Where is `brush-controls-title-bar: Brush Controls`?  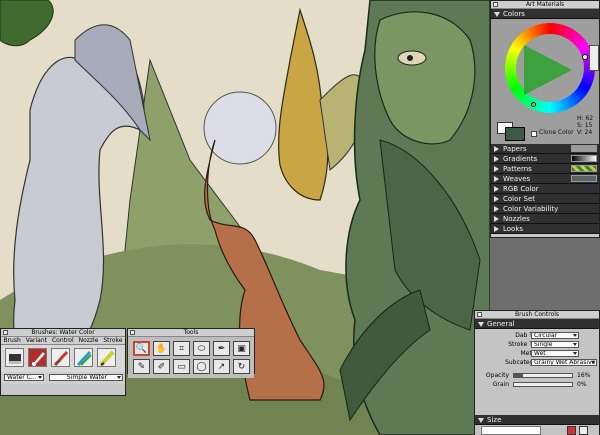
brush-controls-title-bar: Brush Controls is located at coordinates (537, 315).